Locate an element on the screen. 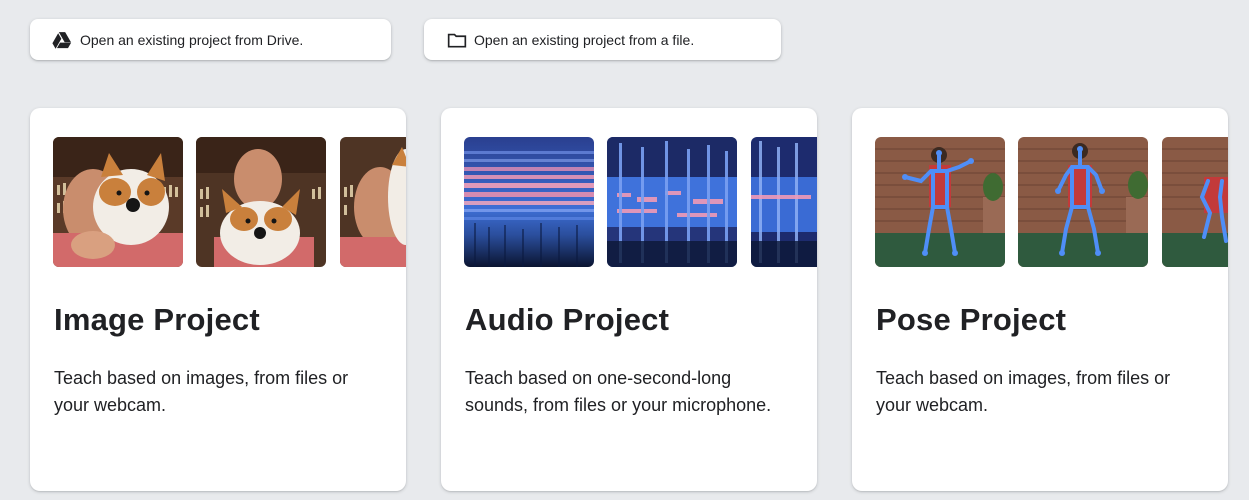 Image resolution: width=1249 pixels, height=500 pixels. card-title: Pose Project is located at coordinates (971, 319).